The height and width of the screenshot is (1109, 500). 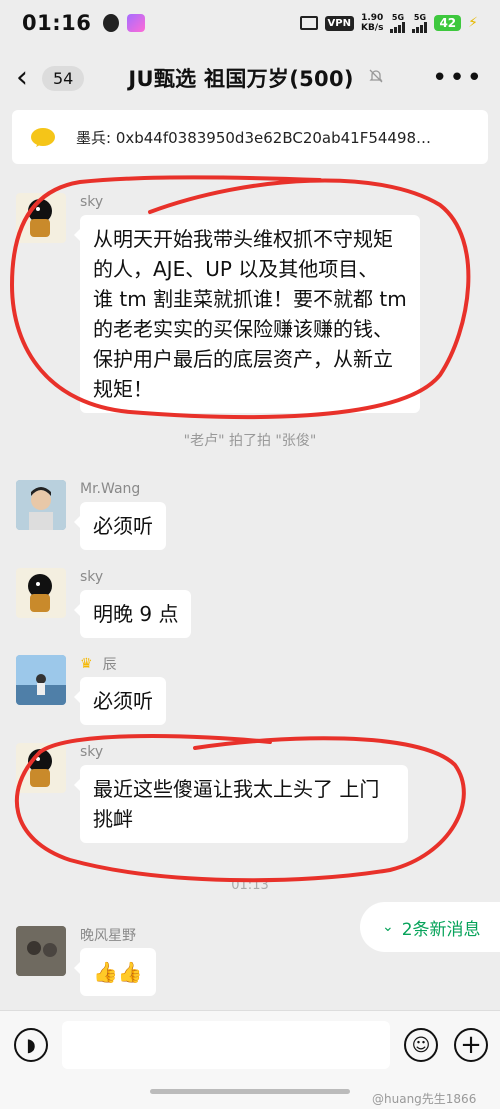 What do you see at coordinates (471, 1045) in the screenshot?
I see `plus-icon: +` at bounding box center [471, 1045].